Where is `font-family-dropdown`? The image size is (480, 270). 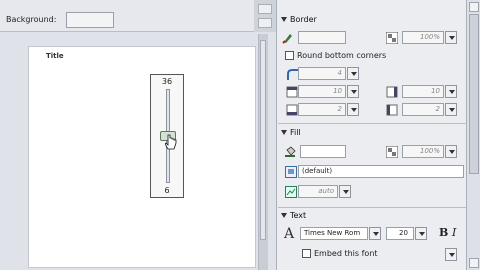 font-family-dropdown is located at coordinates (375, 233).